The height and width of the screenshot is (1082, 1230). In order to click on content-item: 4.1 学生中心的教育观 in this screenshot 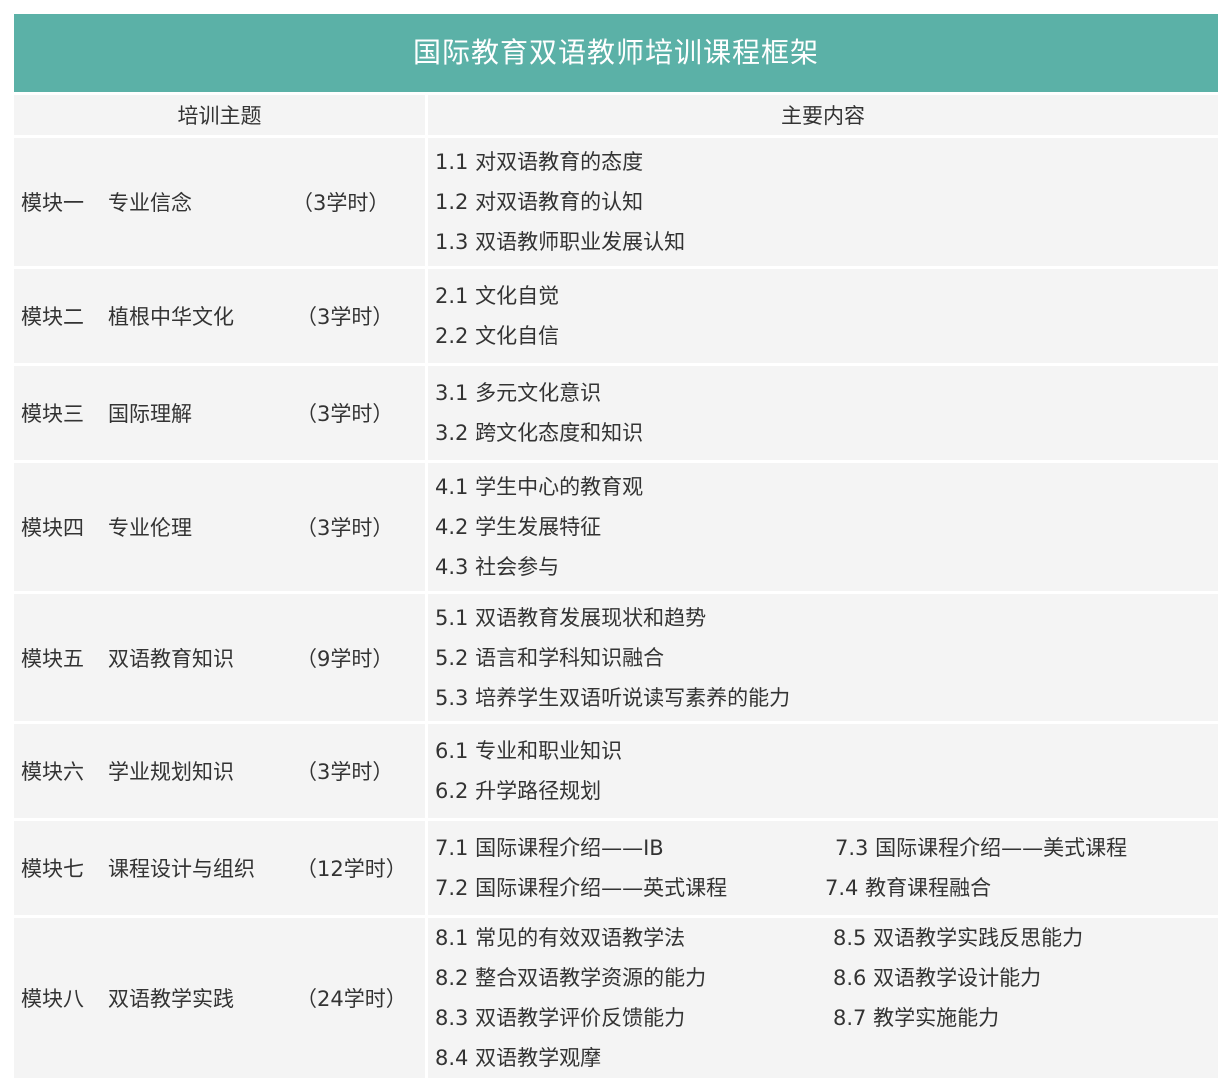, I will do `click(539, 487)`.